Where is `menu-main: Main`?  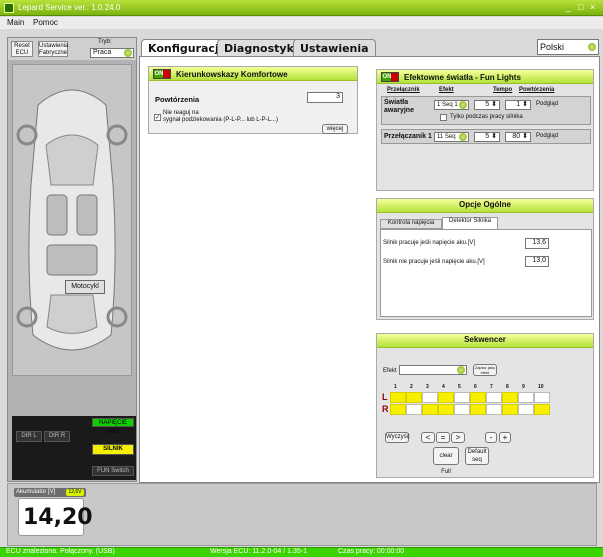
menu-main: Main is located at coordinates (15, 22).